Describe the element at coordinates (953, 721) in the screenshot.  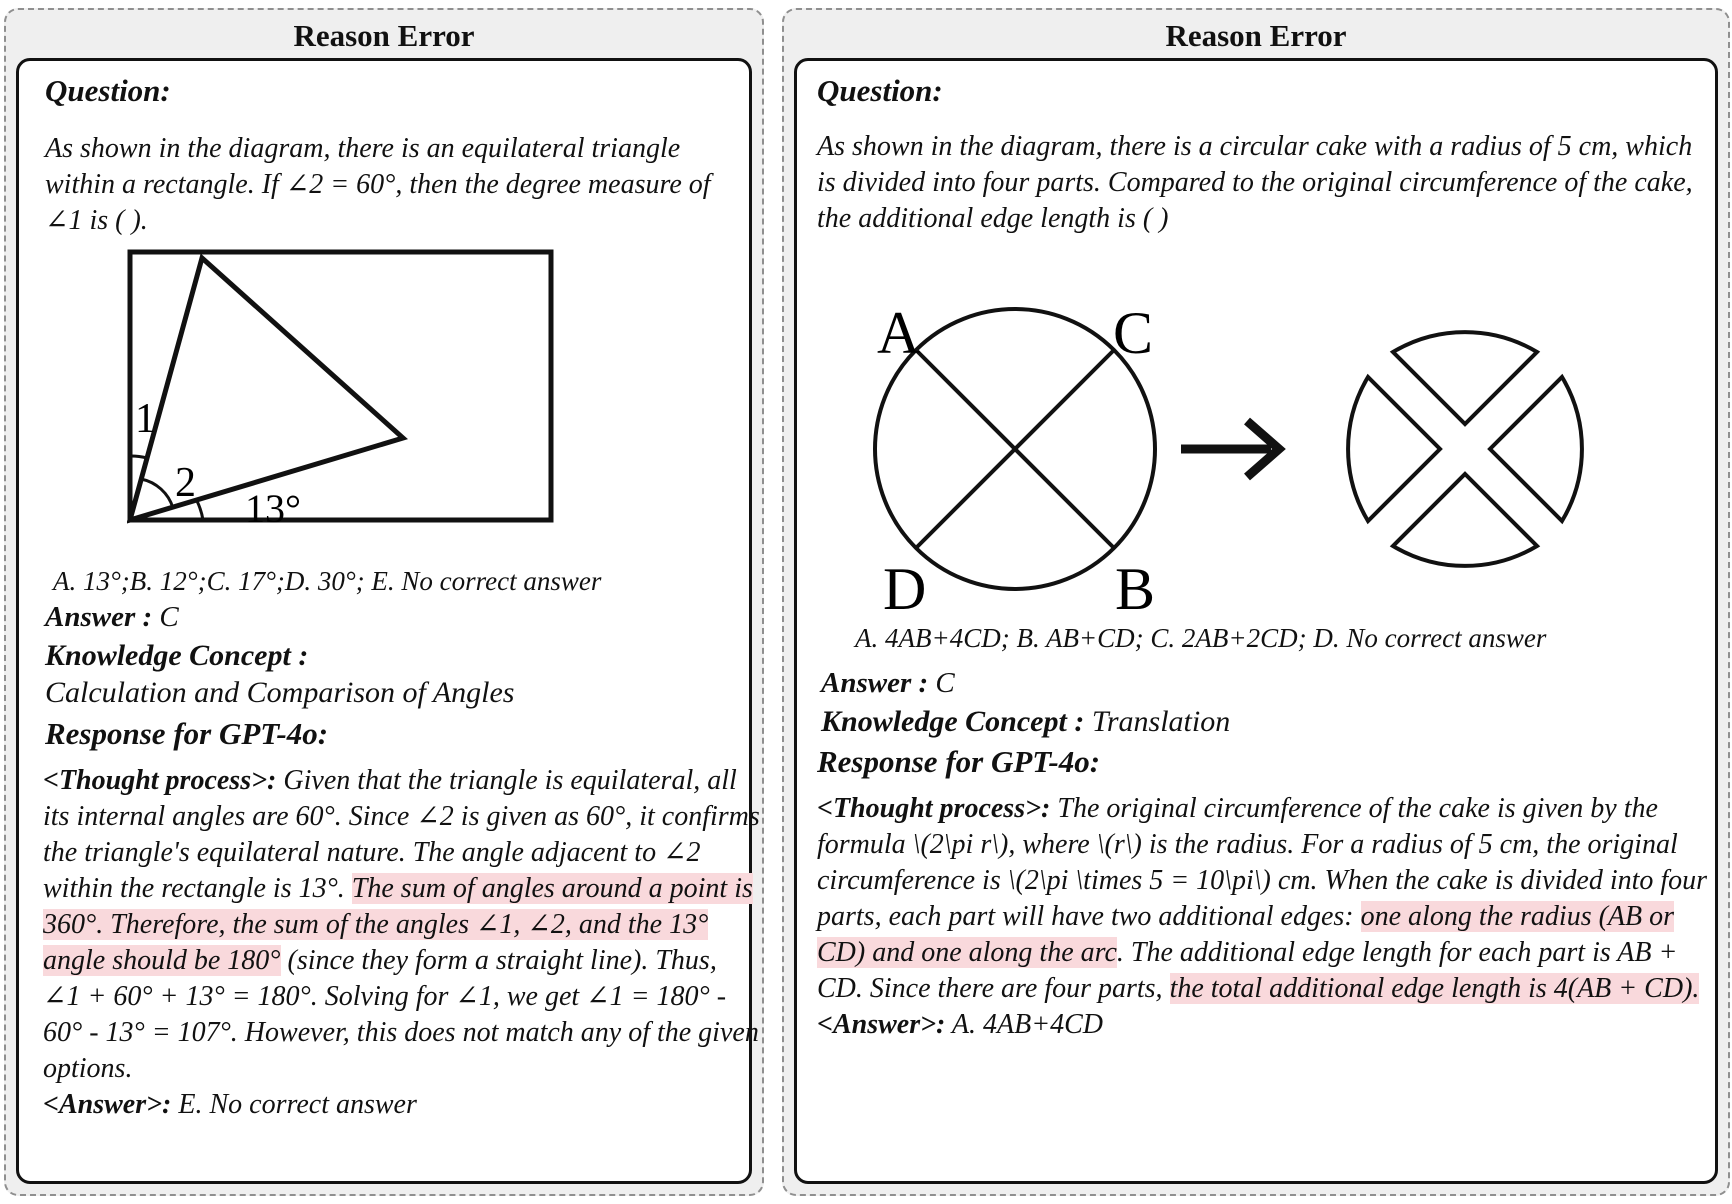
I see `right-kc-label: Knowledge Concept :` at that location.